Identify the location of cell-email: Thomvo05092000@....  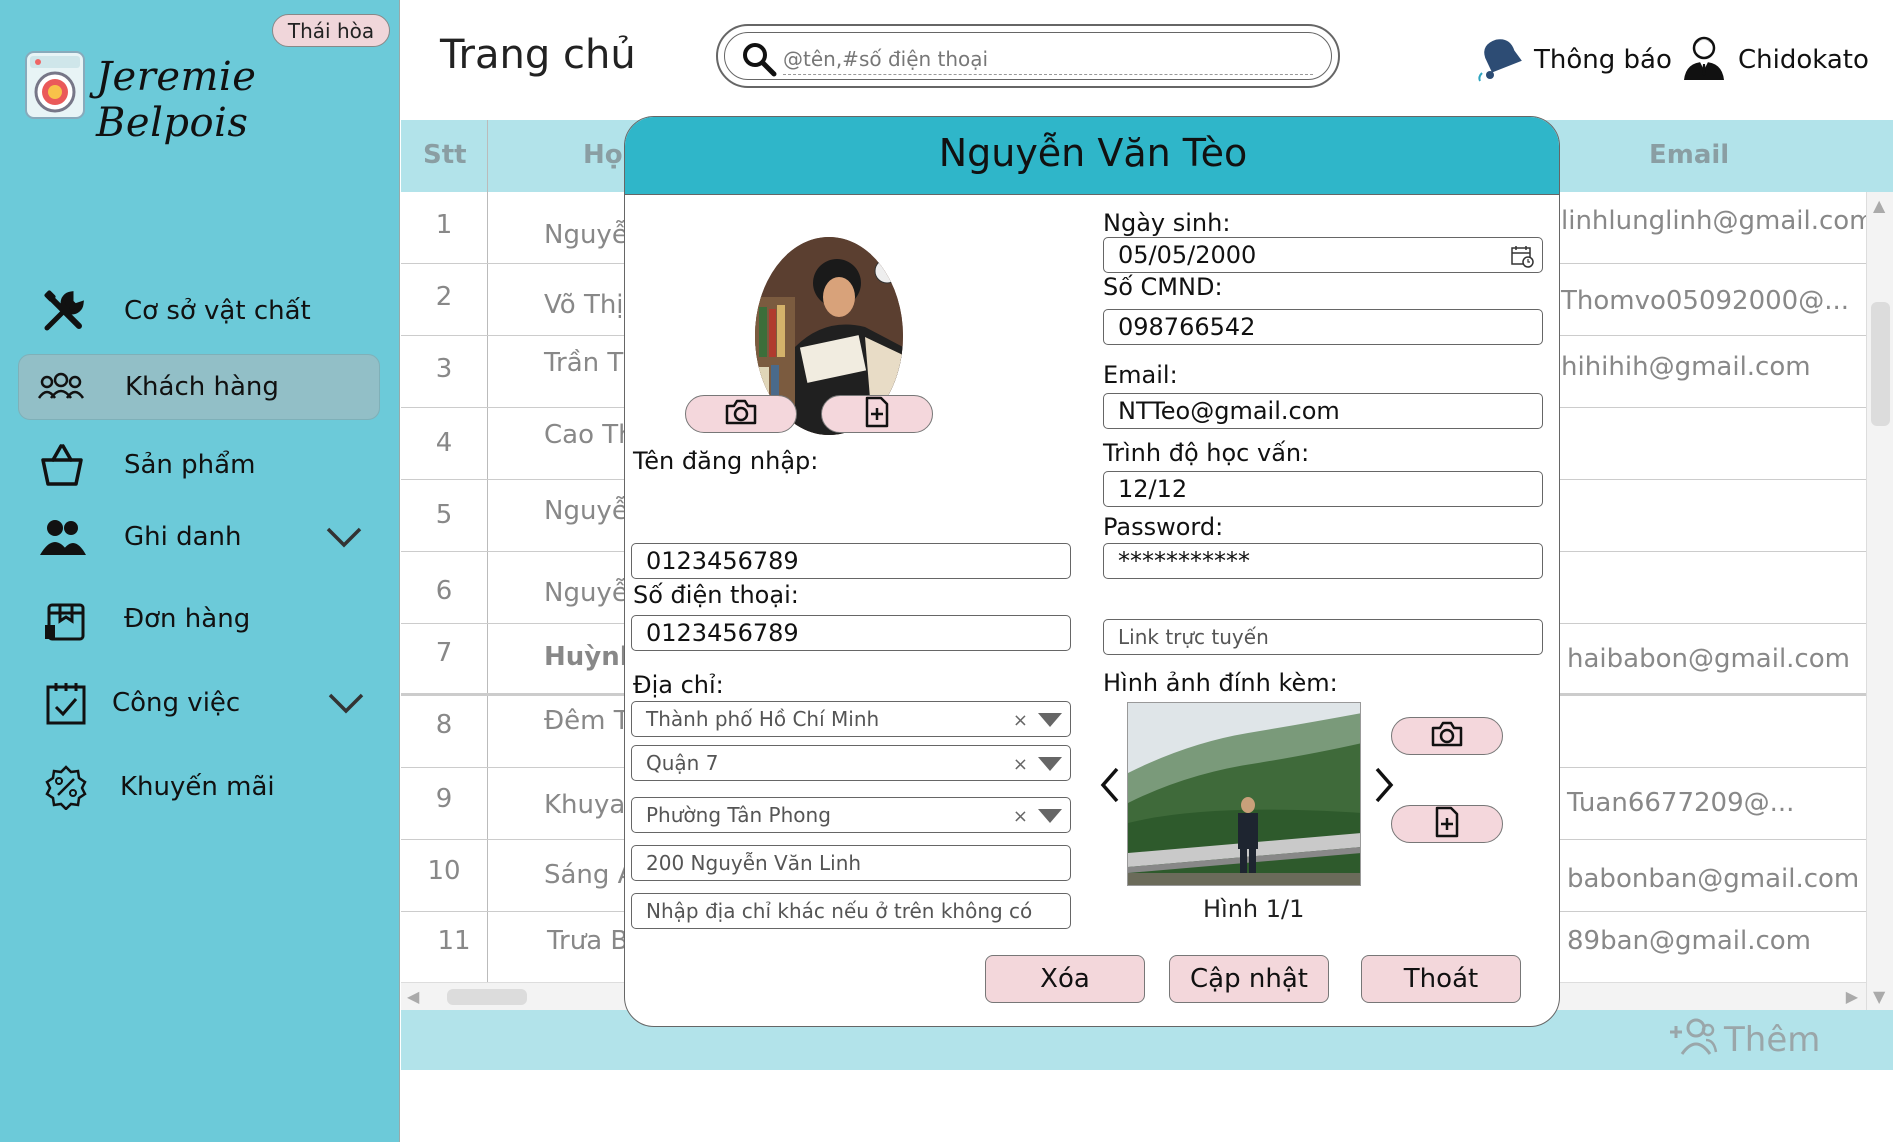
(1705, 301).